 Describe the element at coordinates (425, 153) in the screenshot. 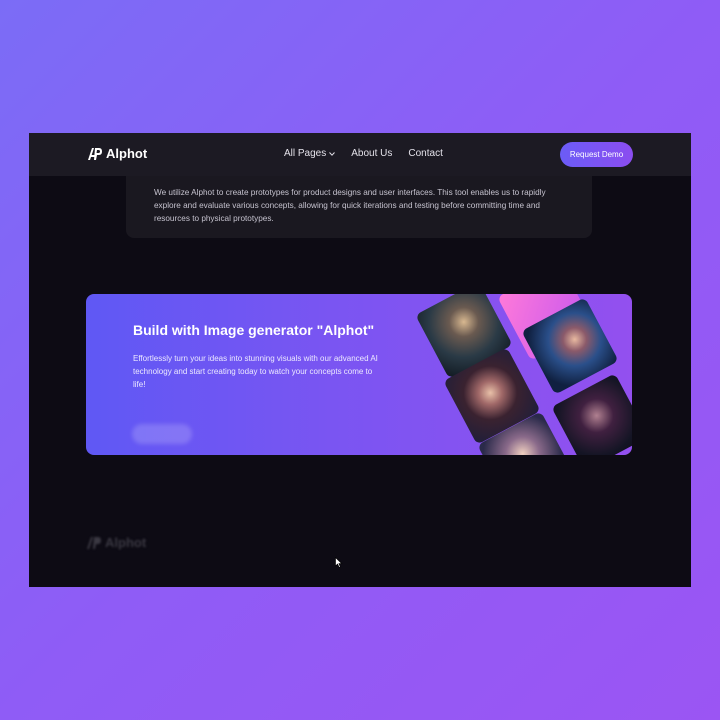

I see `nav-item-contact: Contact` at that location.